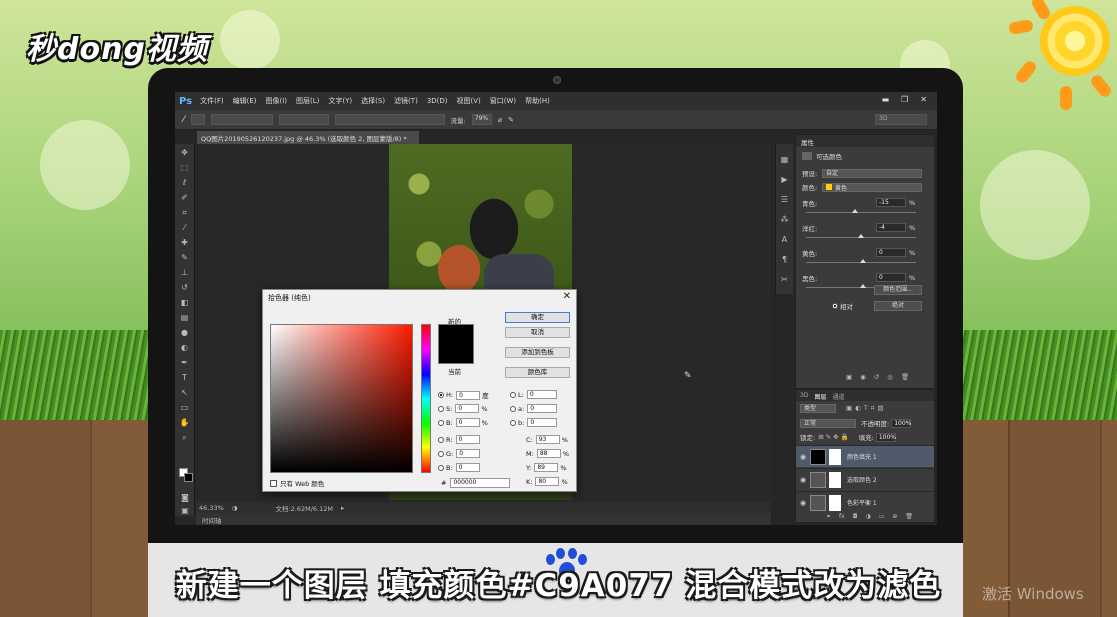 The image size is (1117, 617). Describe the element at coordinates (537, 352) in the screenshot. I see `add-to-swatches-button: 添加到色板` at that location.